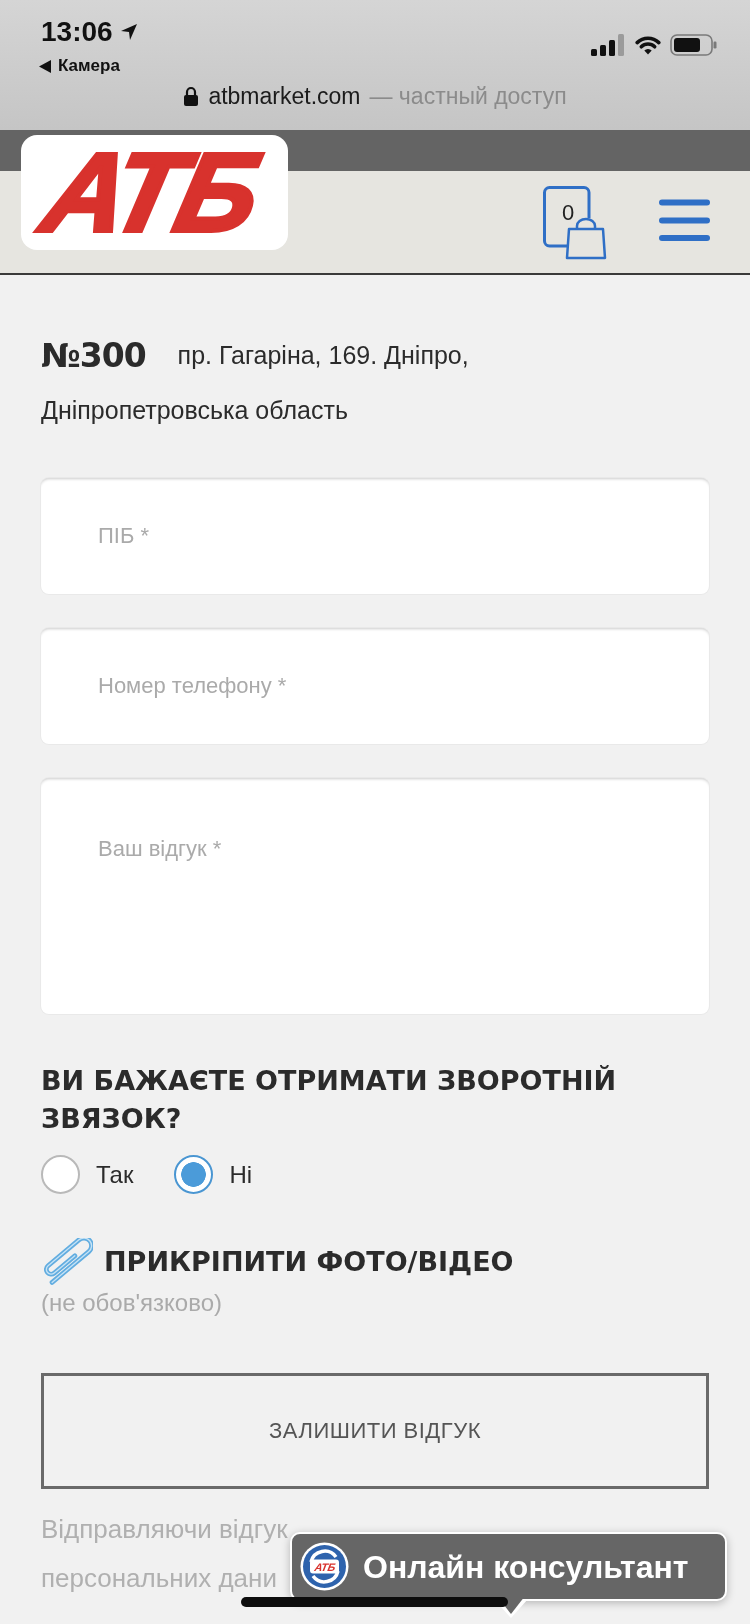 Image resolution: width=750 pixels, height=1624 pixels. I want to click on store-address: Дніпропетровська область, so click(194, 410).